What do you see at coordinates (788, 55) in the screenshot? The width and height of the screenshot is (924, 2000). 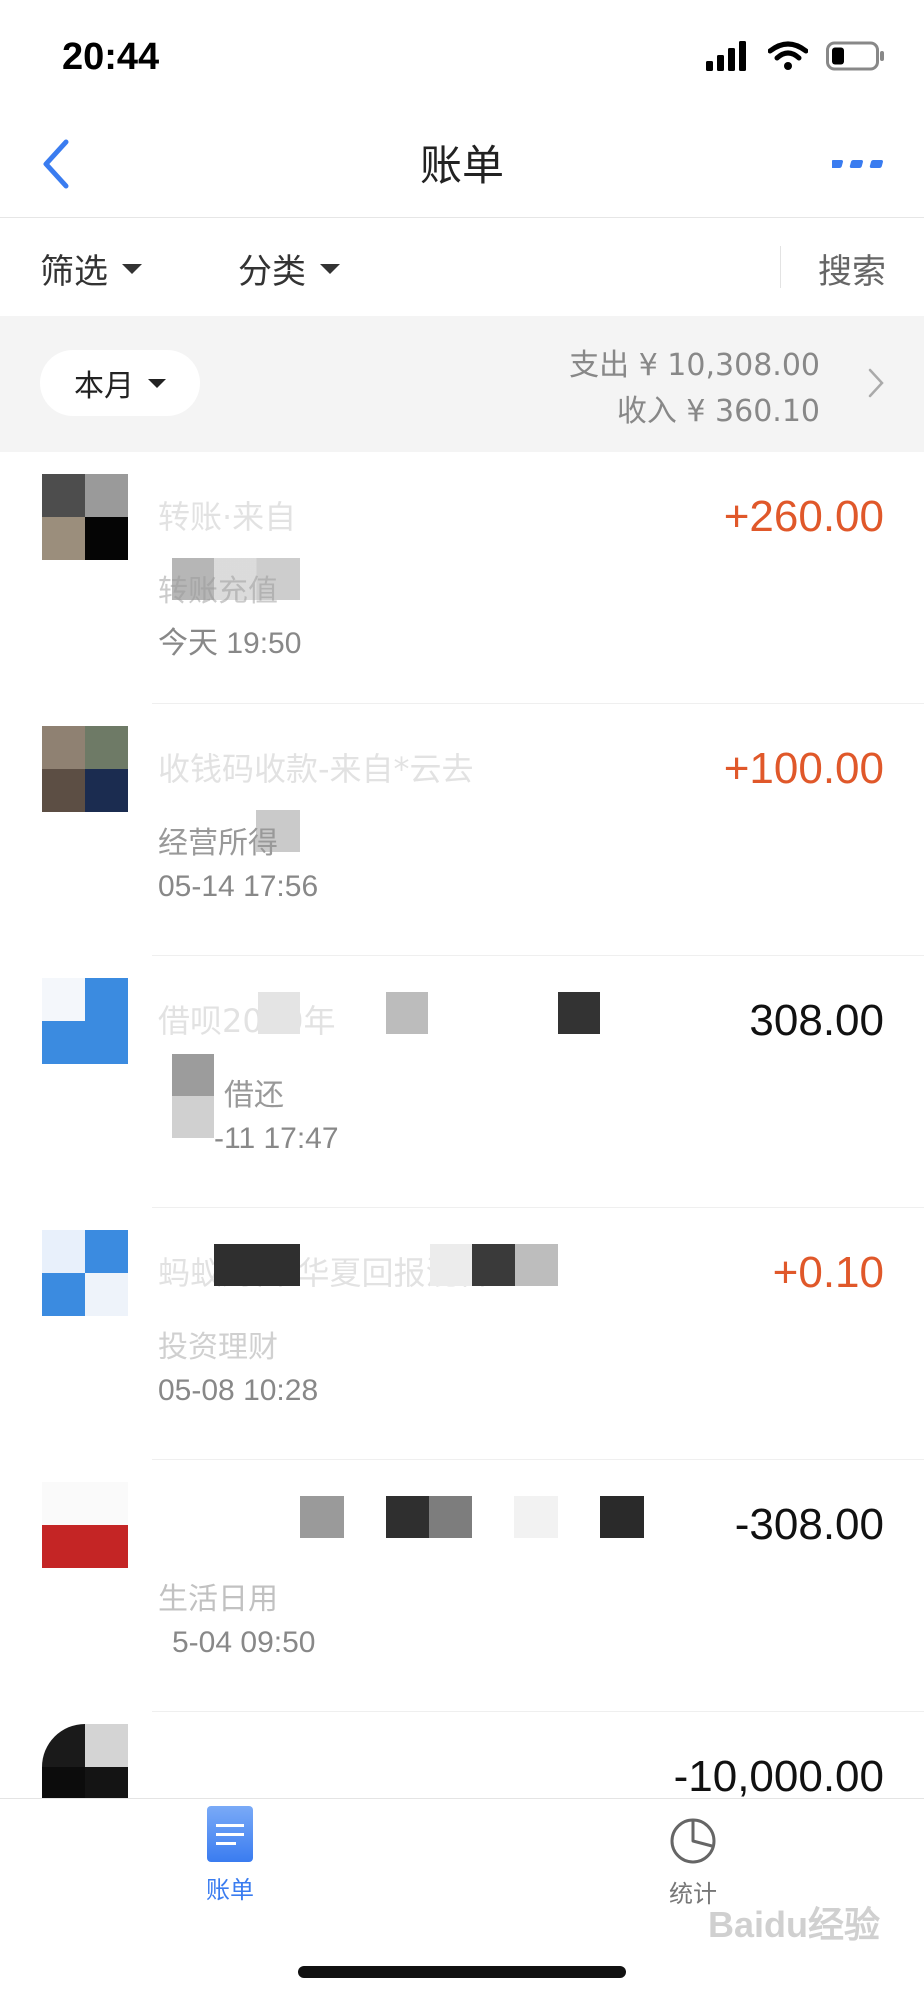 I see `wifi-icon` at bounding box center [788, 55].